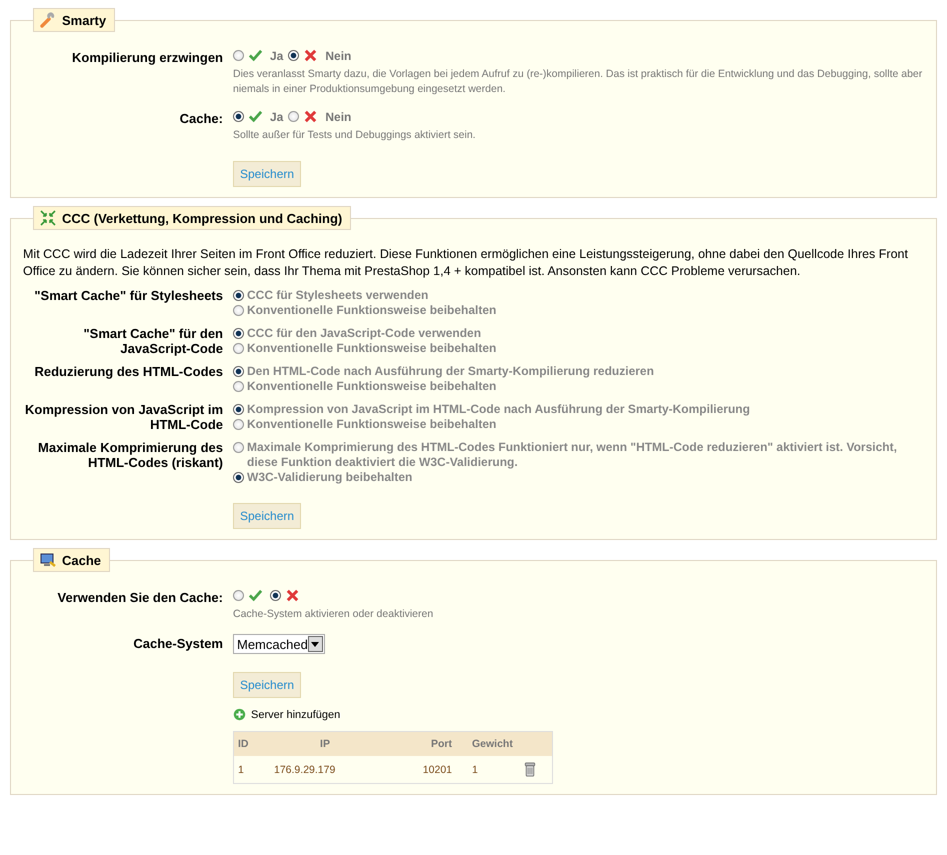 Image resolution: width=947 pixels, height=855 pixels. What do you see at coordinates (530, 769) in the screenshot?
I see `trash-icon` at bounding box center [530, 769].